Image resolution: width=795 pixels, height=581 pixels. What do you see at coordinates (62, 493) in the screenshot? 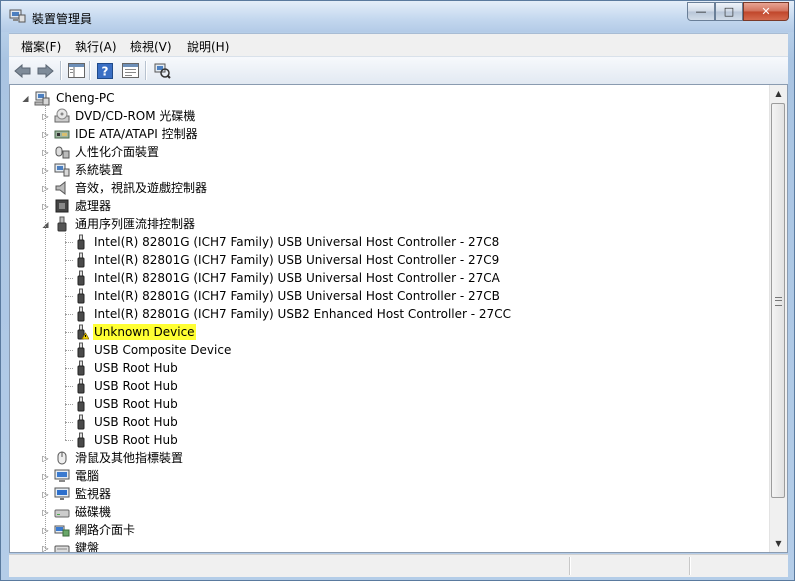
I see `monitor-icon` at bounding box center [62, 493].